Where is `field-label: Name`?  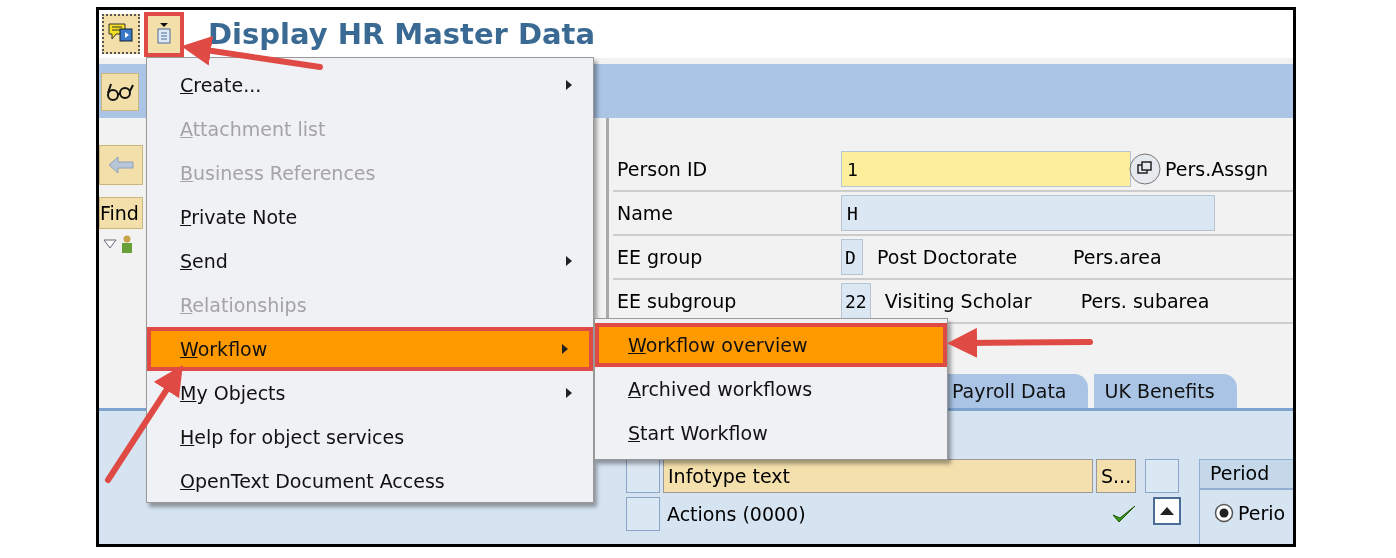 field-label: Name is located at coordinates (645, 213).